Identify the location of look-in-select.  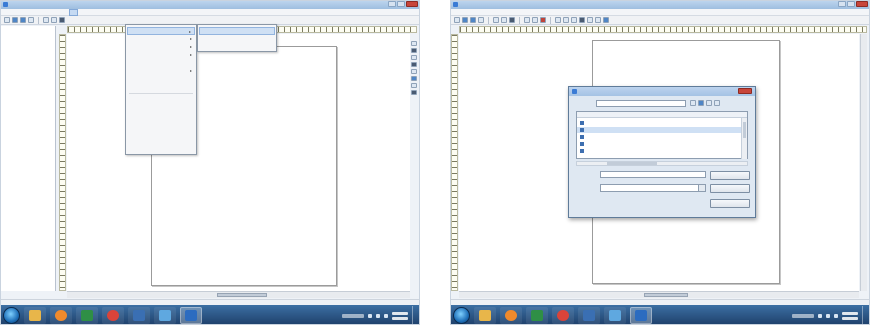
(641, 103).